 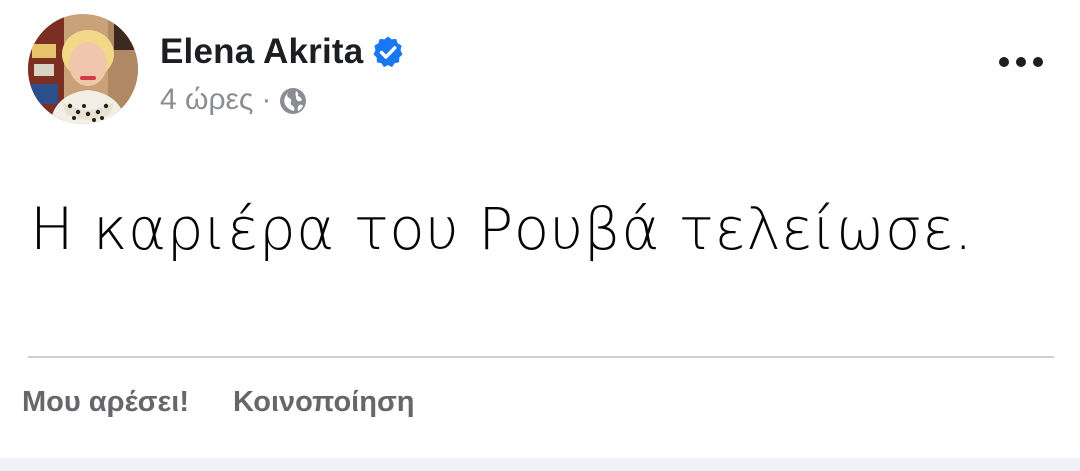 What do you see at coordinates (388, 52) in the screenshot?
I see `verified-badge-icon` at bounding box center [388, 52].